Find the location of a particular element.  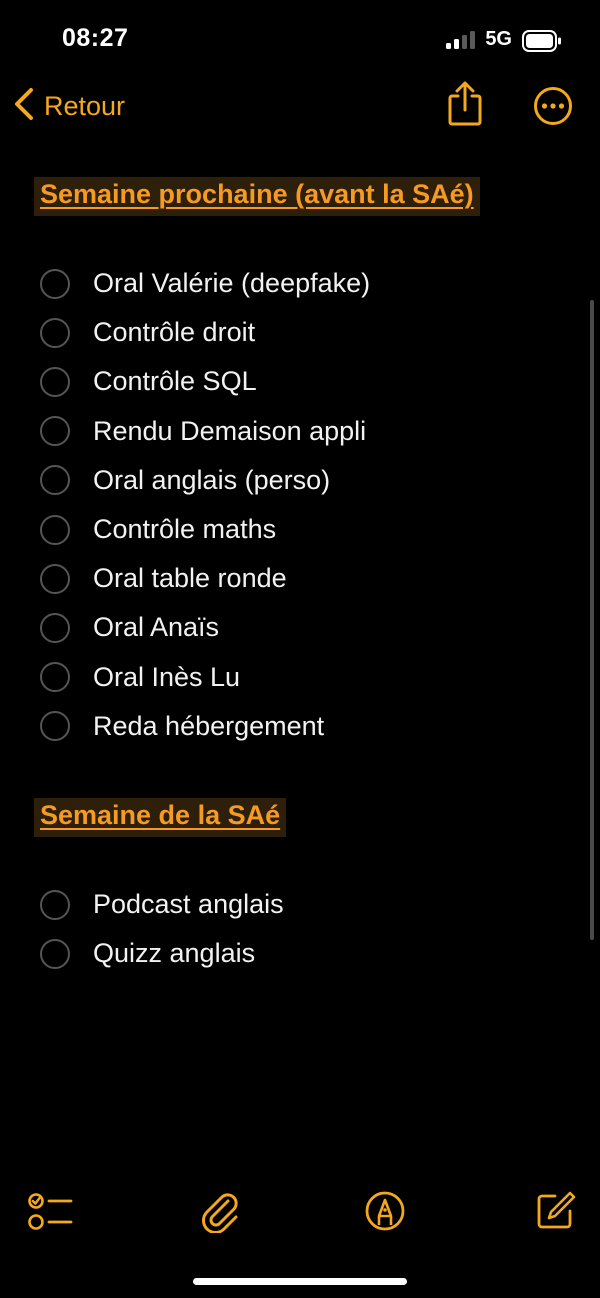

checklist-item-text: Oral anglais (perso) is located at coordinates (211, 480).